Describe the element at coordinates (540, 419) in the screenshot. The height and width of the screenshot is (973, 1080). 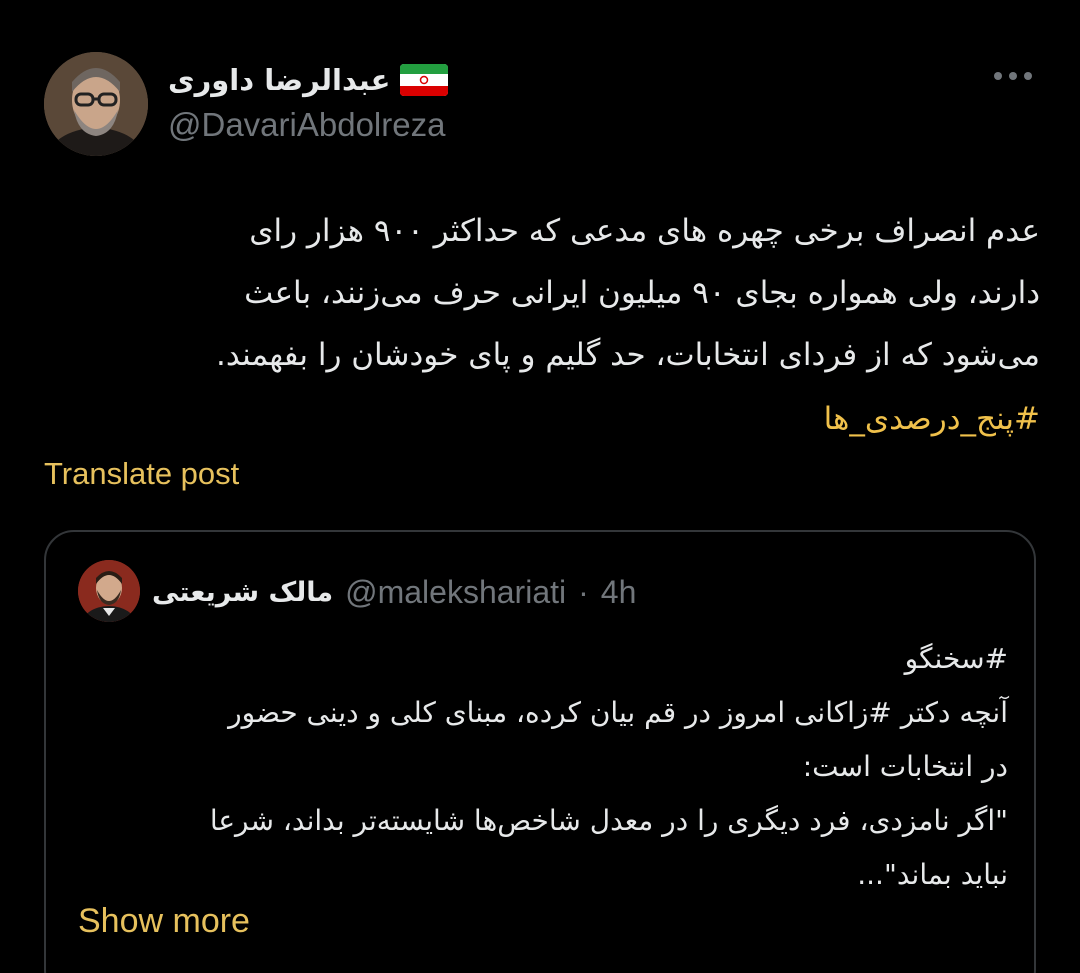
I see `post-hashtag-link: #پنج_درصدی_ها` at that location.